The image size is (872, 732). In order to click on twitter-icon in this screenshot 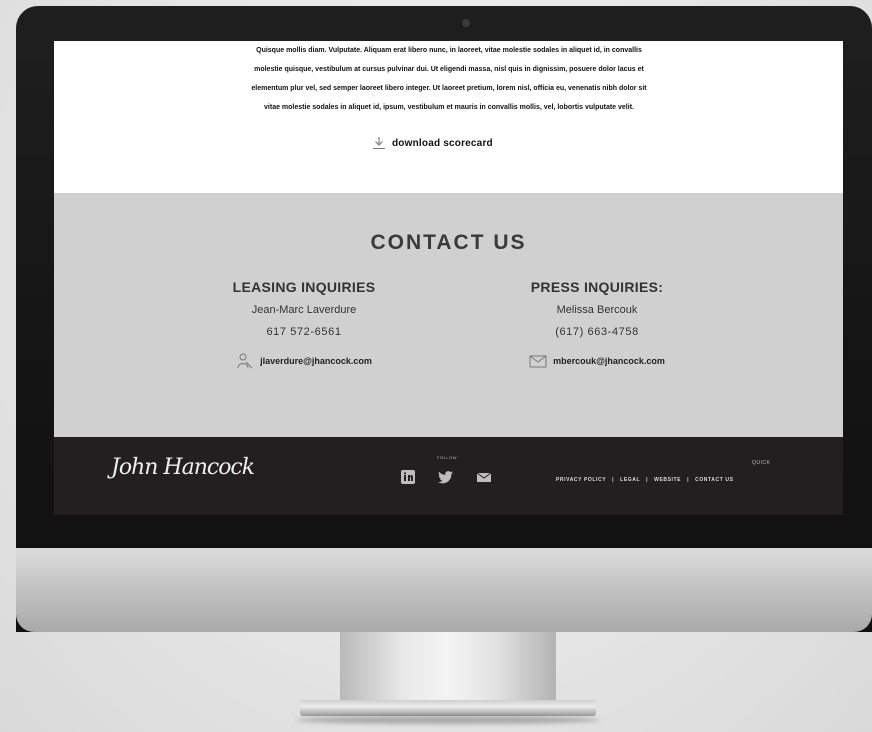, I will do `click(446, 477)`.